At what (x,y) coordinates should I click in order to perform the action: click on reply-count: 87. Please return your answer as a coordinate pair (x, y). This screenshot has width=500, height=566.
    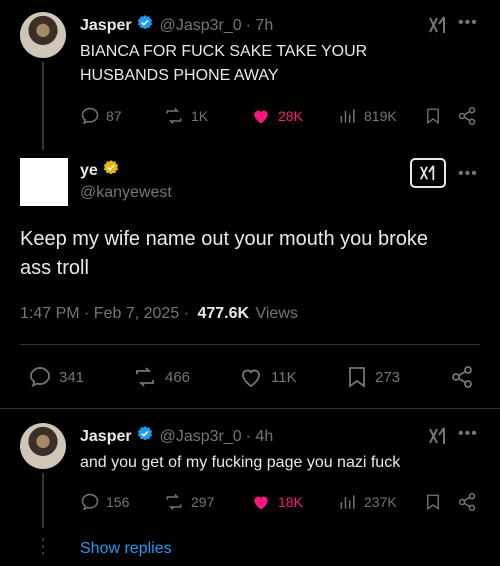
    Looking at the image, I should click on (114, 116).